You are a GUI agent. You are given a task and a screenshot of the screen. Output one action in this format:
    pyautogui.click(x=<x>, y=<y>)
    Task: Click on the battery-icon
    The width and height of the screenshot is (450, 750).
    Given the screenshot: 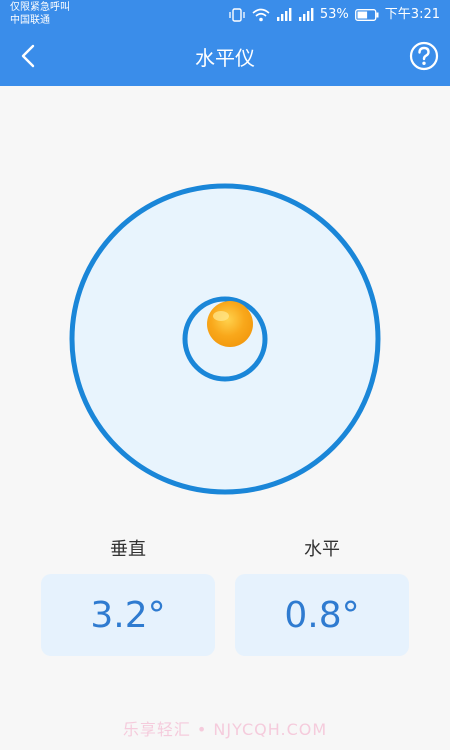 What is the action you would take?
    pyautogui.click(x=366, y=15)
    